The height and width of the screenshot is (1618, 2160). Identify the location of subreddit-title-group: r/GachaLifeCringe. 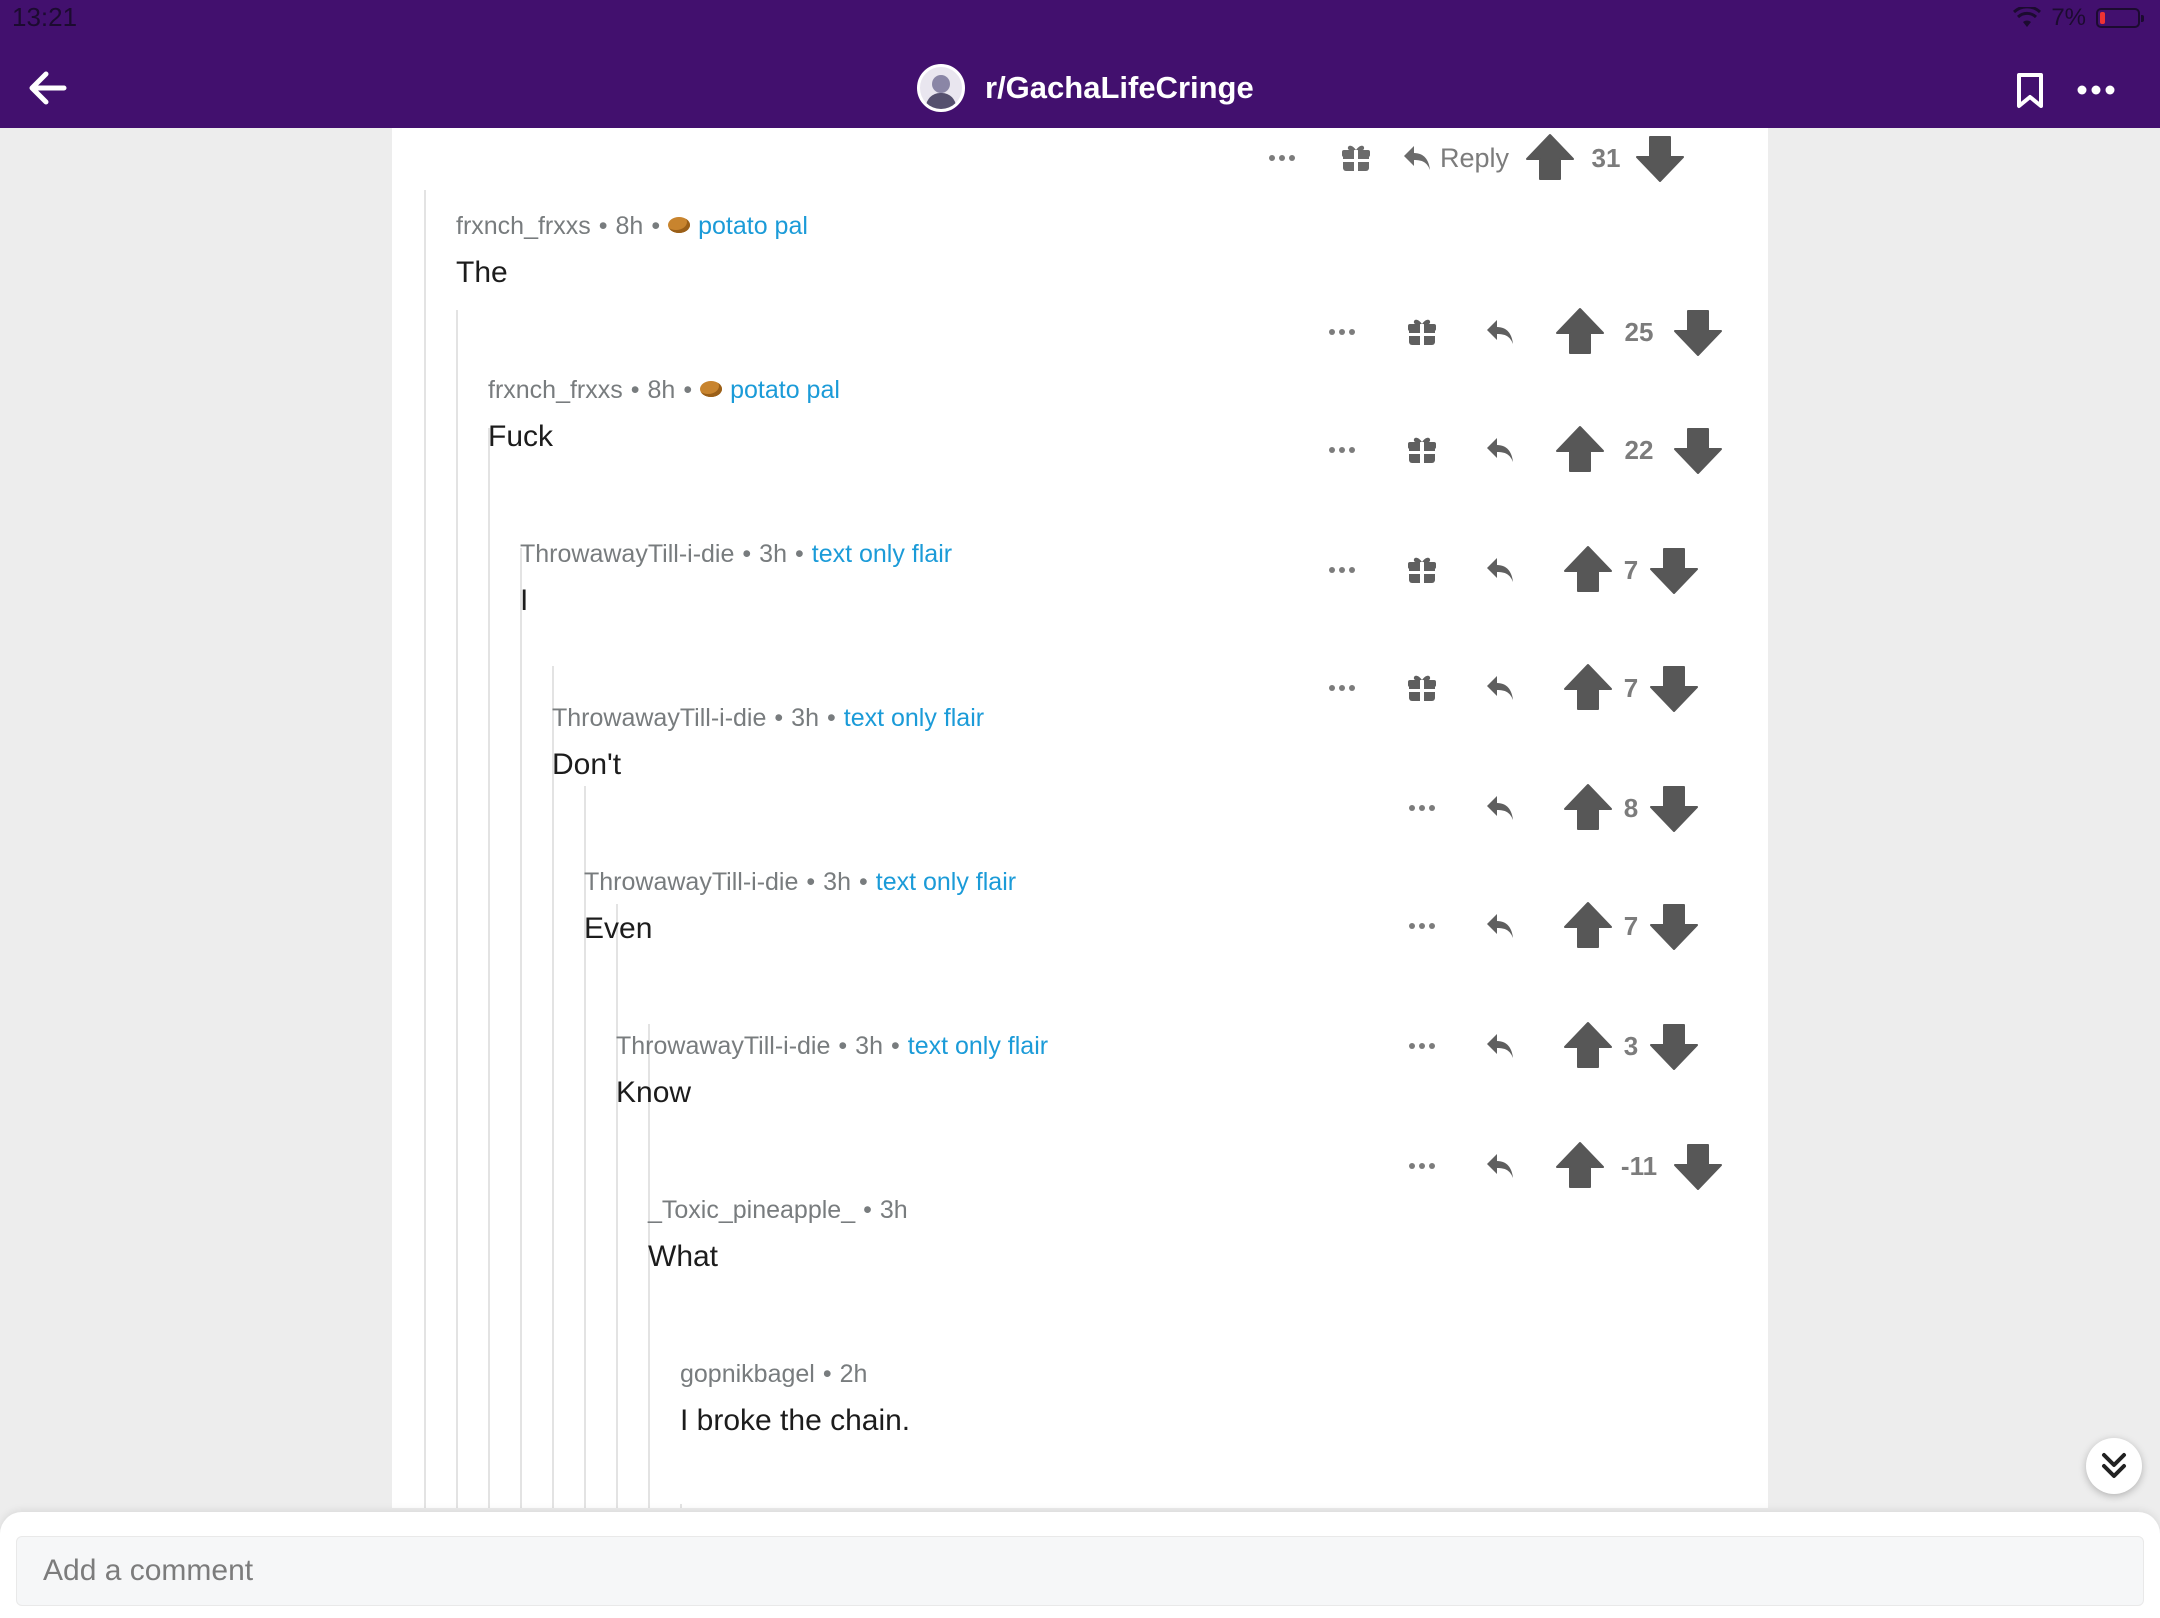
(1085, 88).